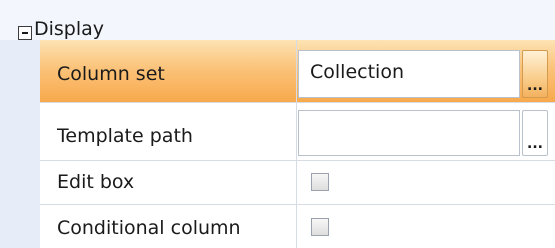 This screenshot has height=248, width=555. What do you see at coordinates (96, 182) in the screenshot?
I see `property-name-edit-box: Edit box` at bounding box center [96, 182].